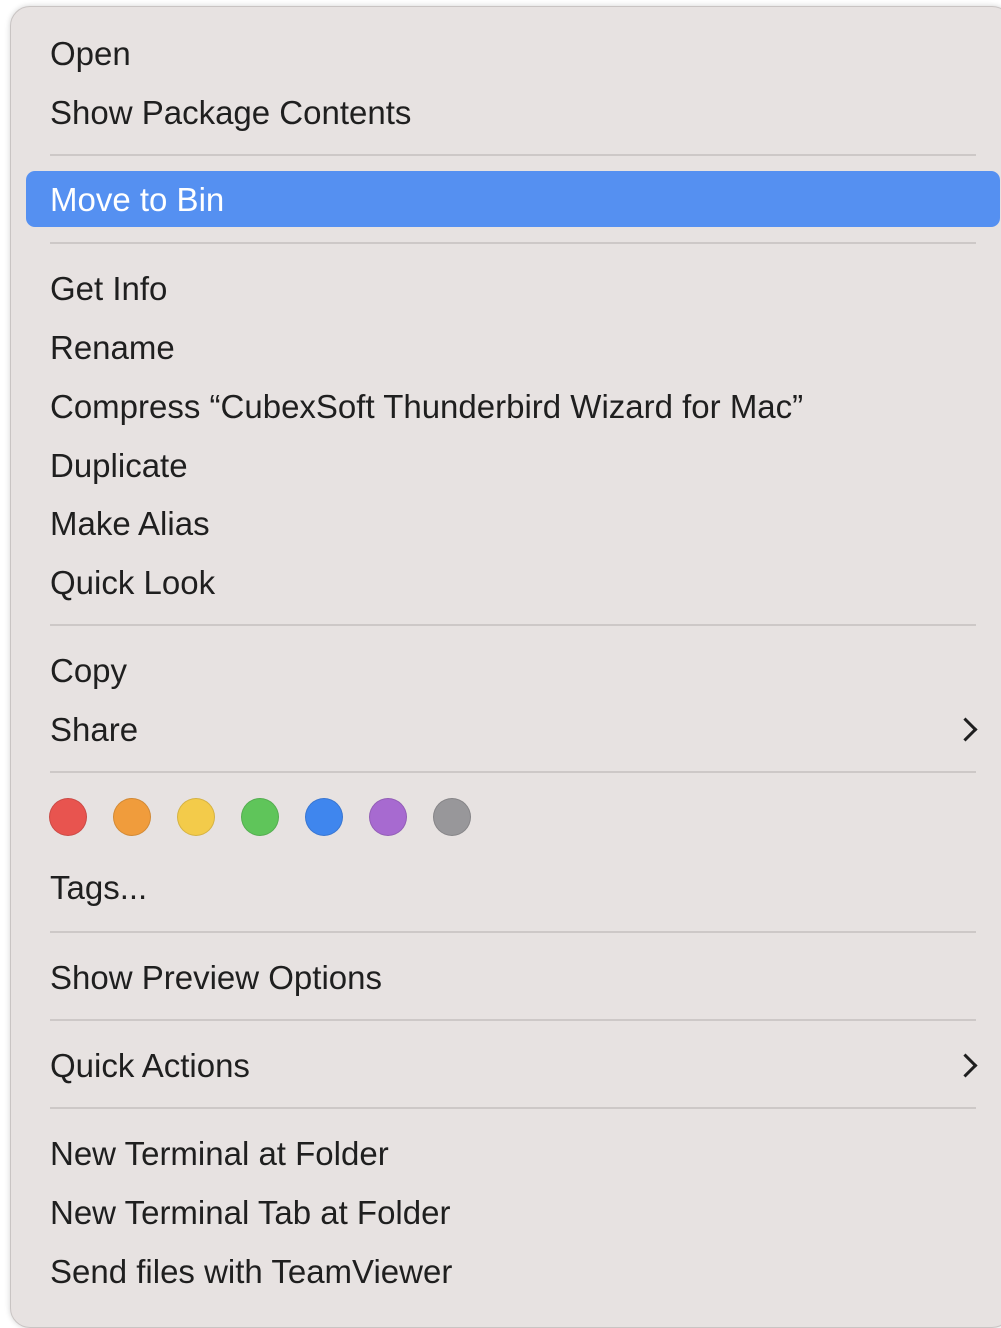 The height and width of the screenshot is (1328, 1001). I want to click on tag-color-gray-icon, so click(452, 817).